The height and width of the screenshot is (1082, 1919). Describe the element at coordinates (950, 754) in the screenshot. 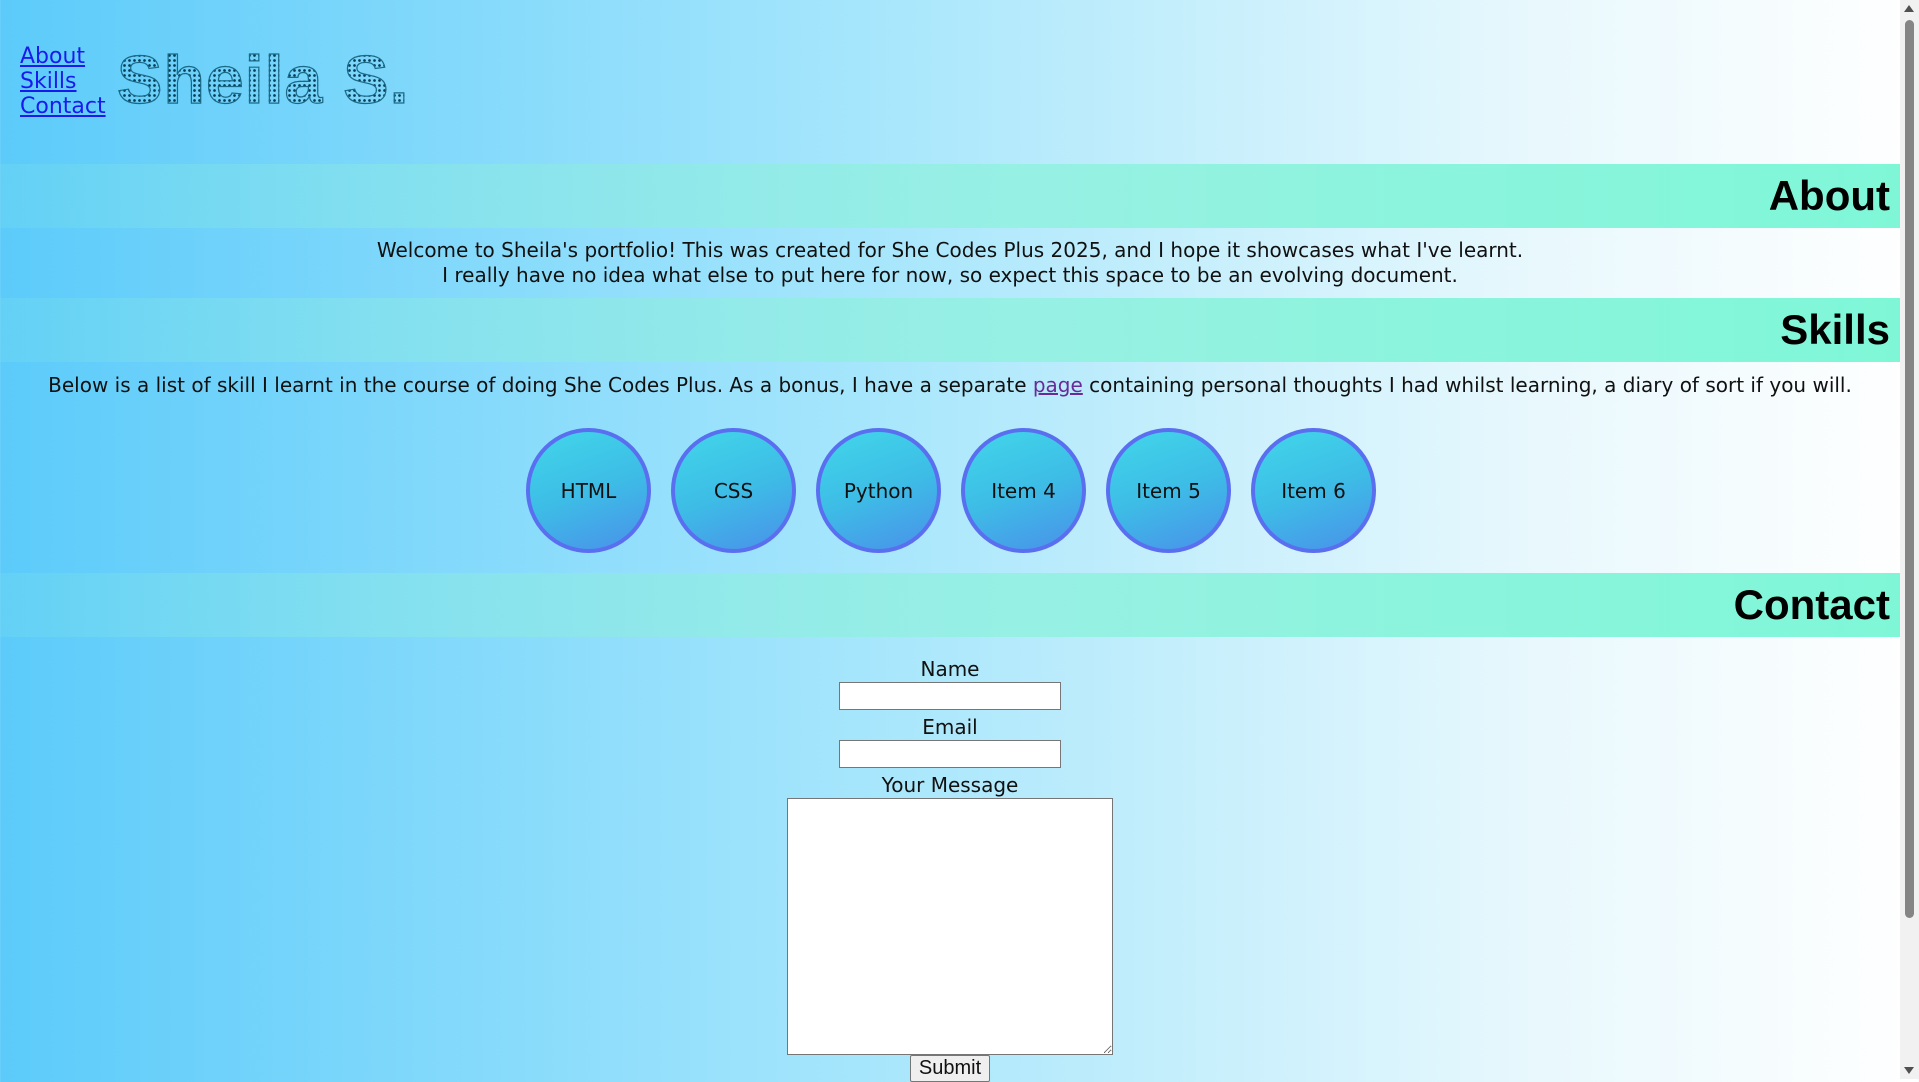

I see `email-input` at that location.